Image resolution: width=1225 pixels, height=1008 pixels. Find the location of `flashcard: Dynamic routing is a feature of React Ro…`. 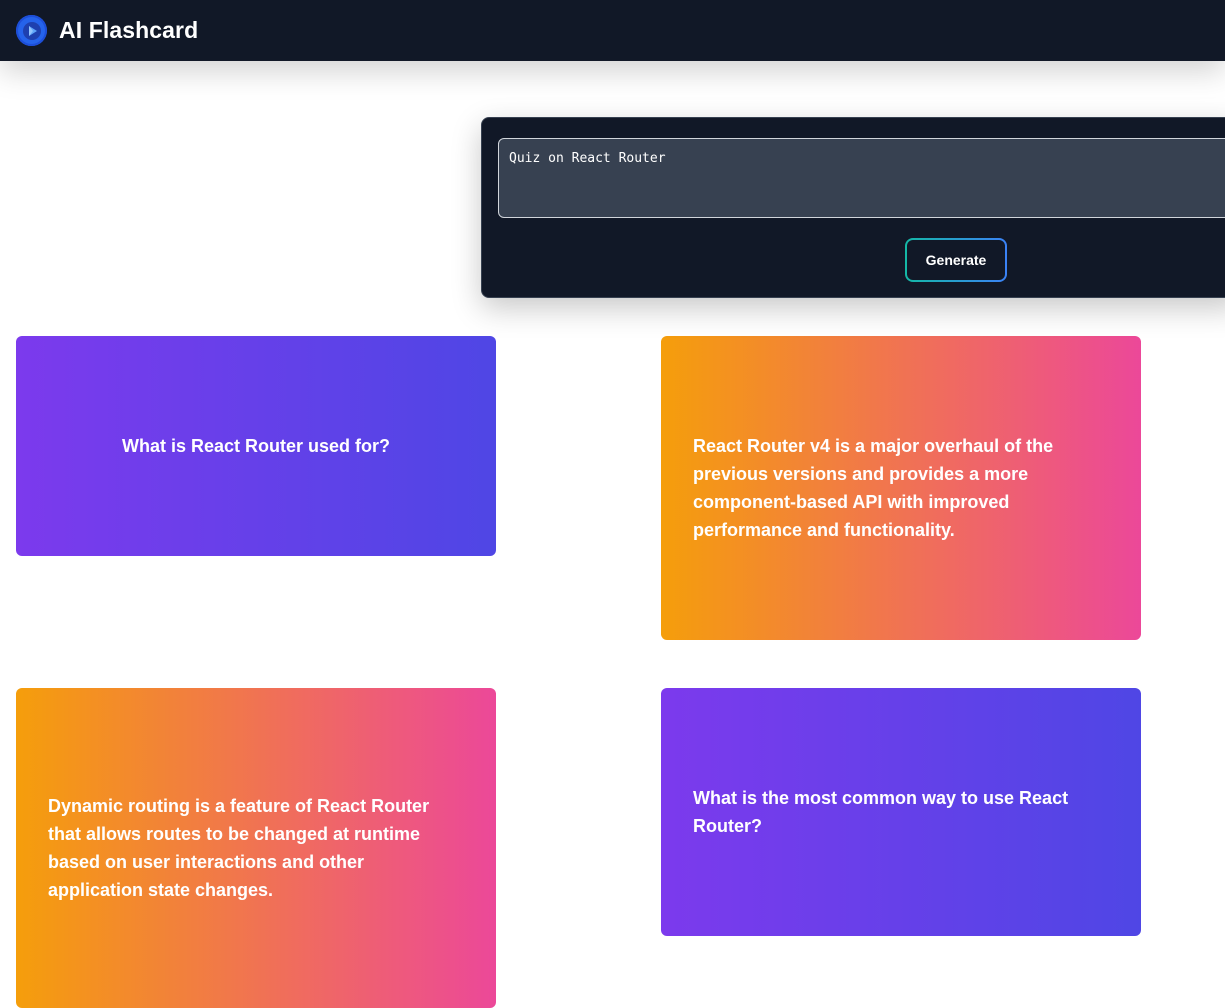

flashcard: Dynamic routing is a feature of React Ro… is located at coordinates (256, 848).